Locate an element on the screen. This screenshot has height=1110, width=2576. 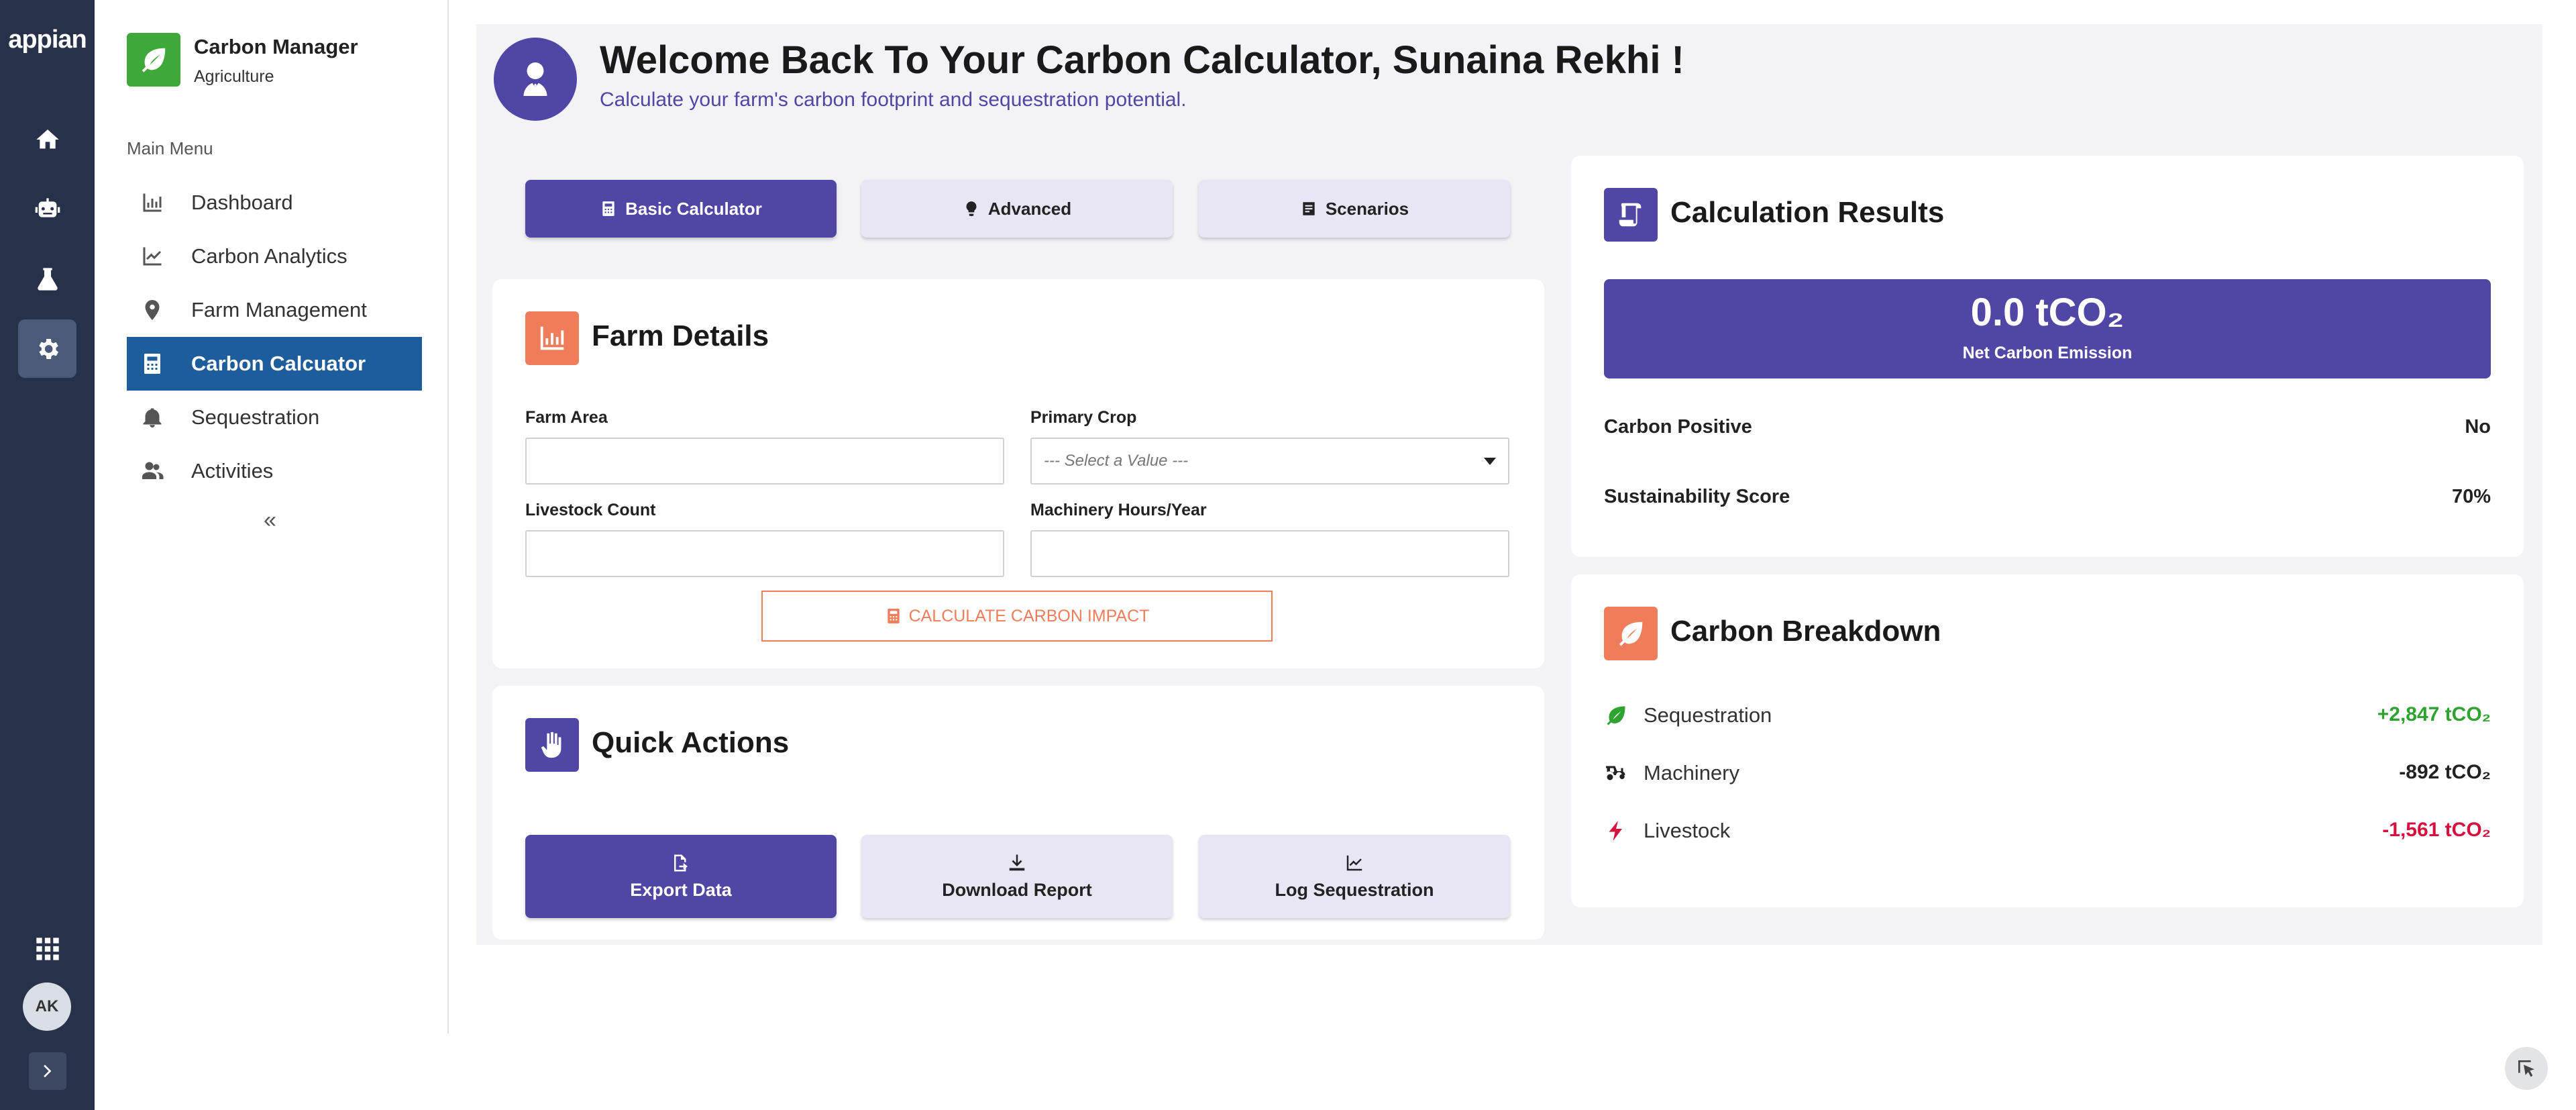
hand-icon is located at coordinates (551, 744).